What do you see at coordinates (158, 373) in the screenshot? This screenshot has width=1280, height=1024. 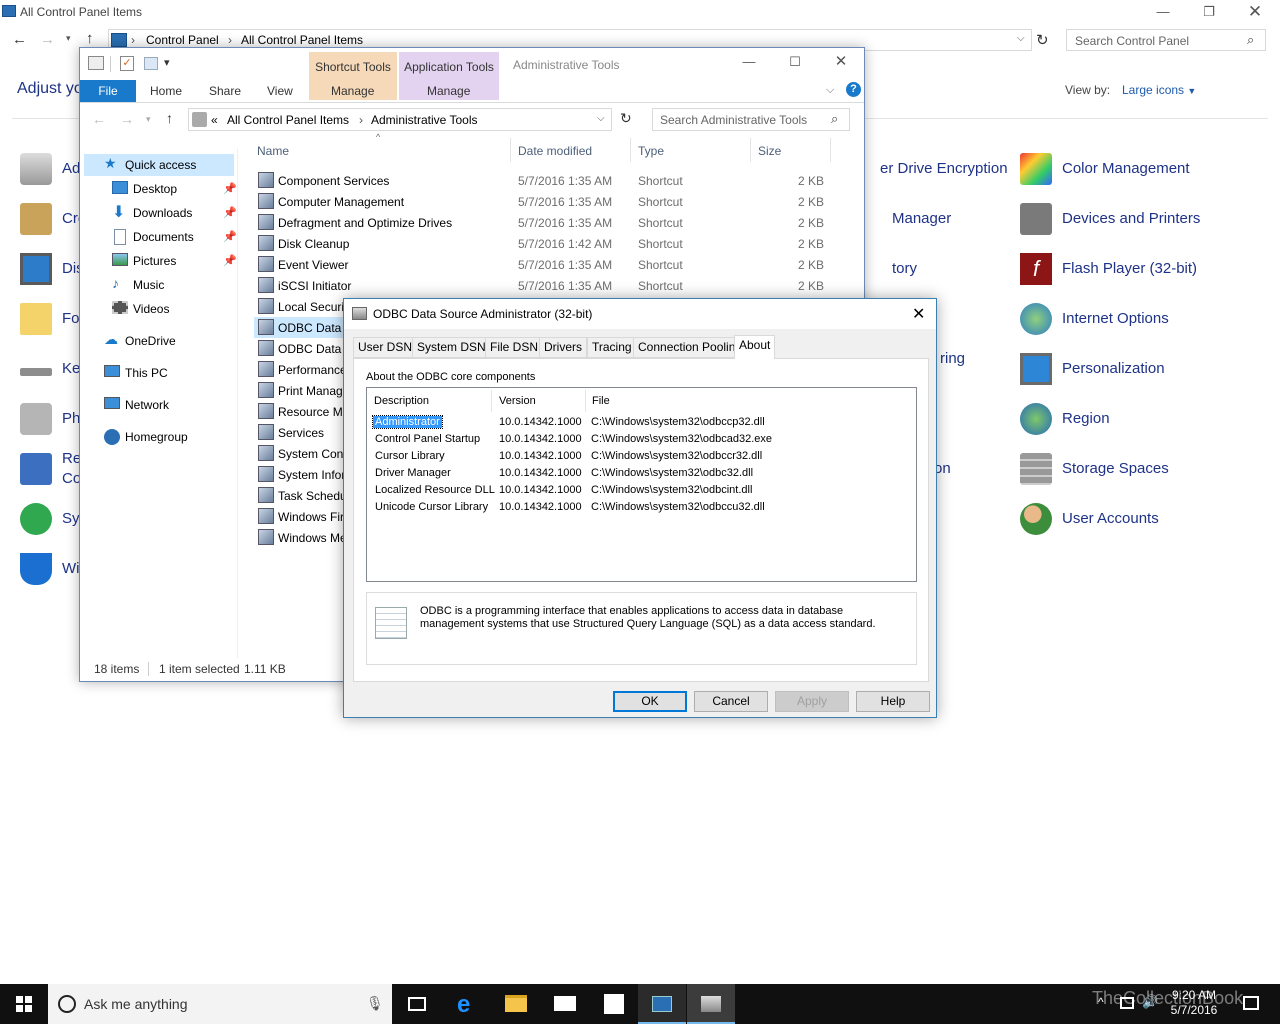 I see `nav-this-pc: This PC` at bounding box center [158, 373].